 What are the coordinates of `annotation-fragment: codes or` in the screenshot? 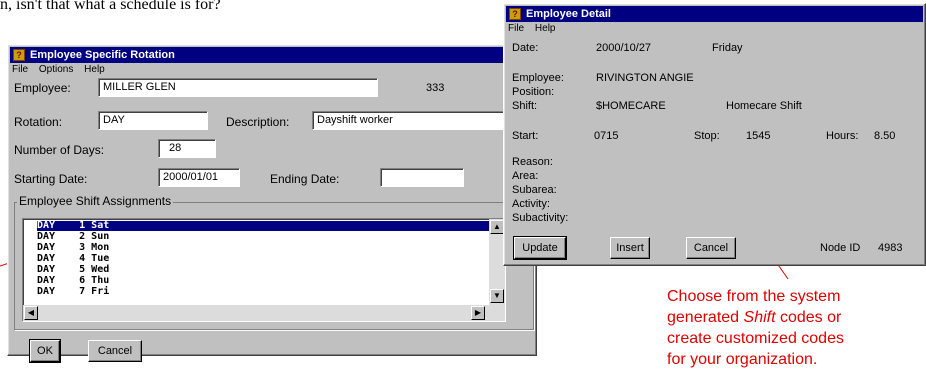 It's located at (808, 317).